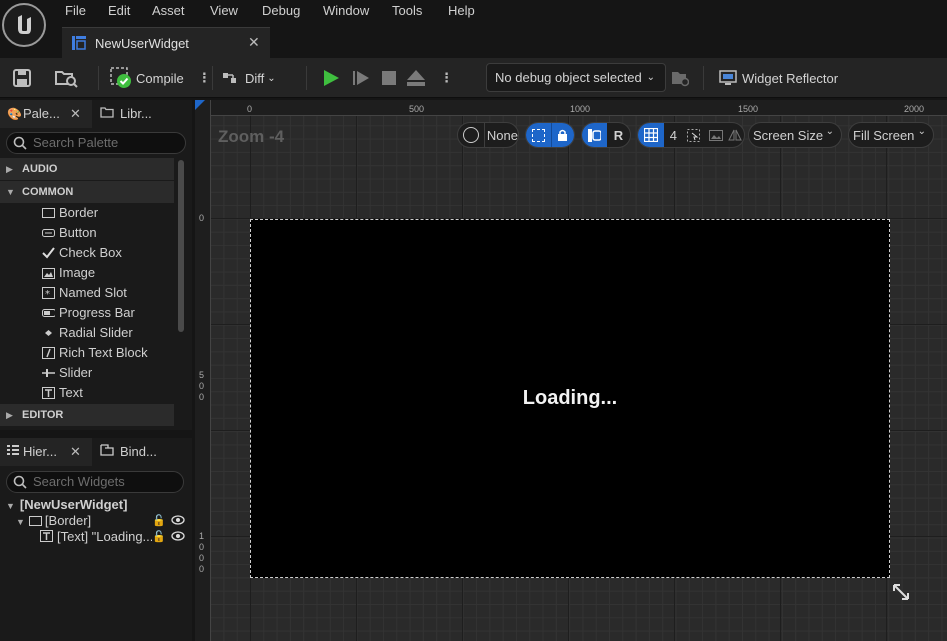  What do you see at coordinates (36, 522) in the screenshot?
I see `border-icon` at bounding box center [36, 522].